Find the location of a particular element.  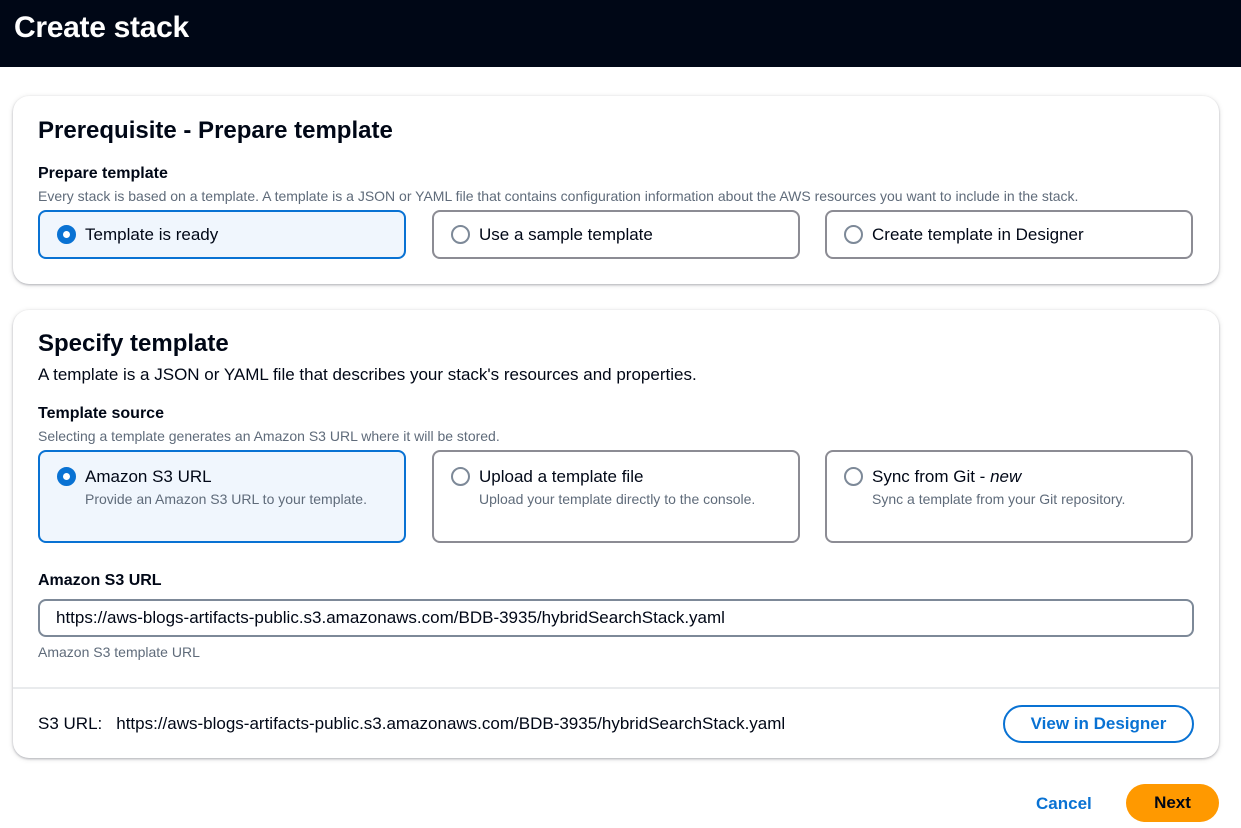

source-title: Upload a template file is located at coordinates (561, 476).